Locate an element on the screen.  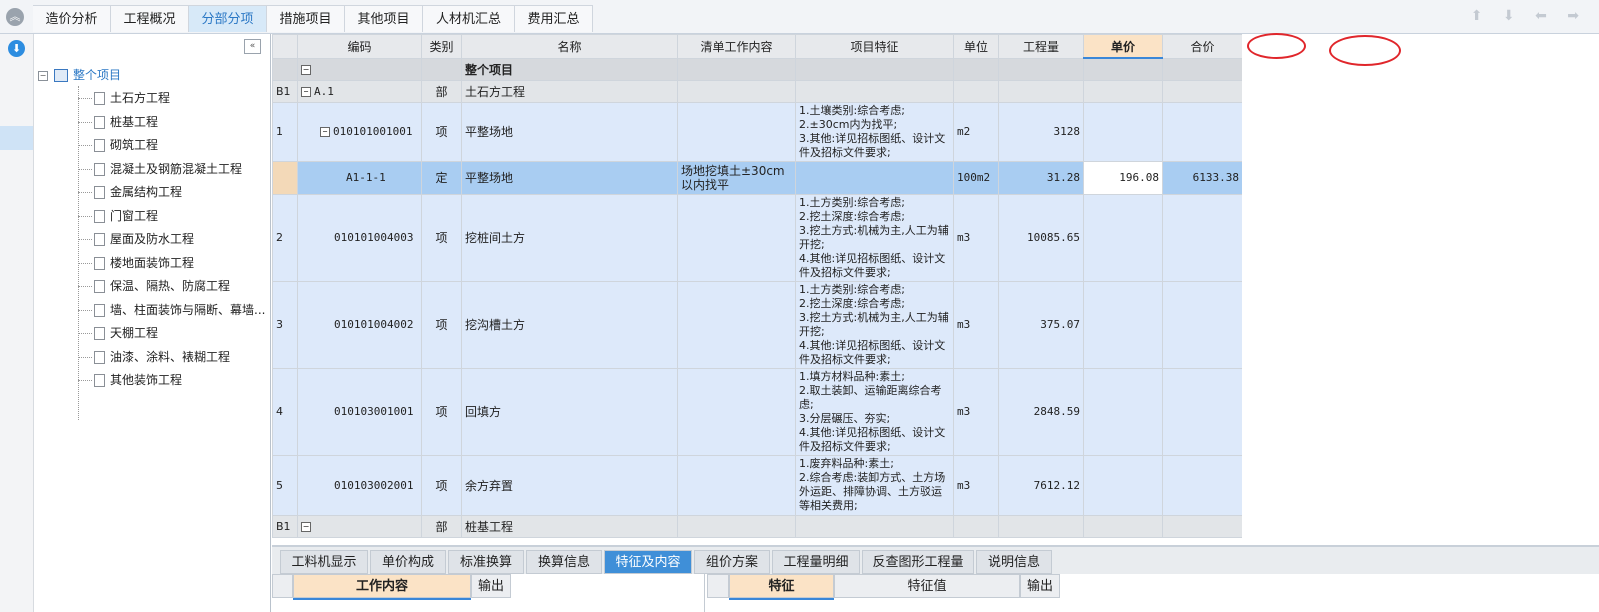
col-header-code: 编码 is located at coordinates (359, 46).